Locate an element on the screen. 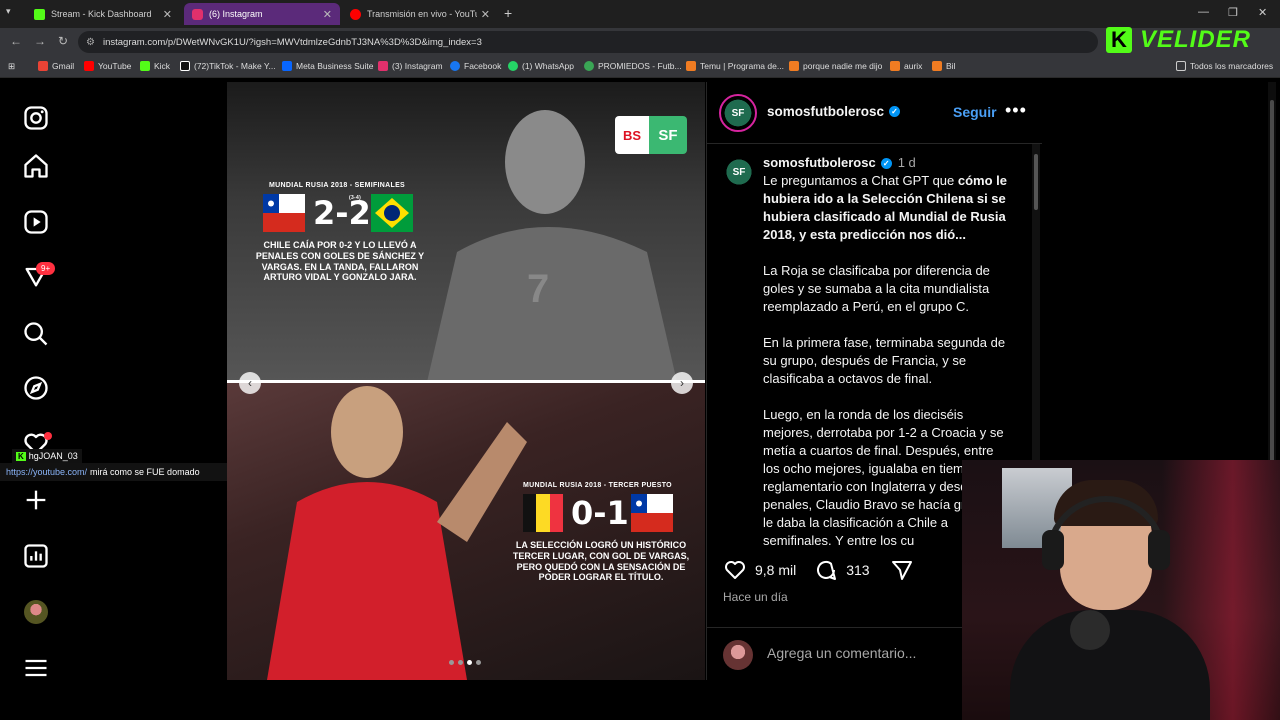  carousel-dots is located at coordinates (465, 662).